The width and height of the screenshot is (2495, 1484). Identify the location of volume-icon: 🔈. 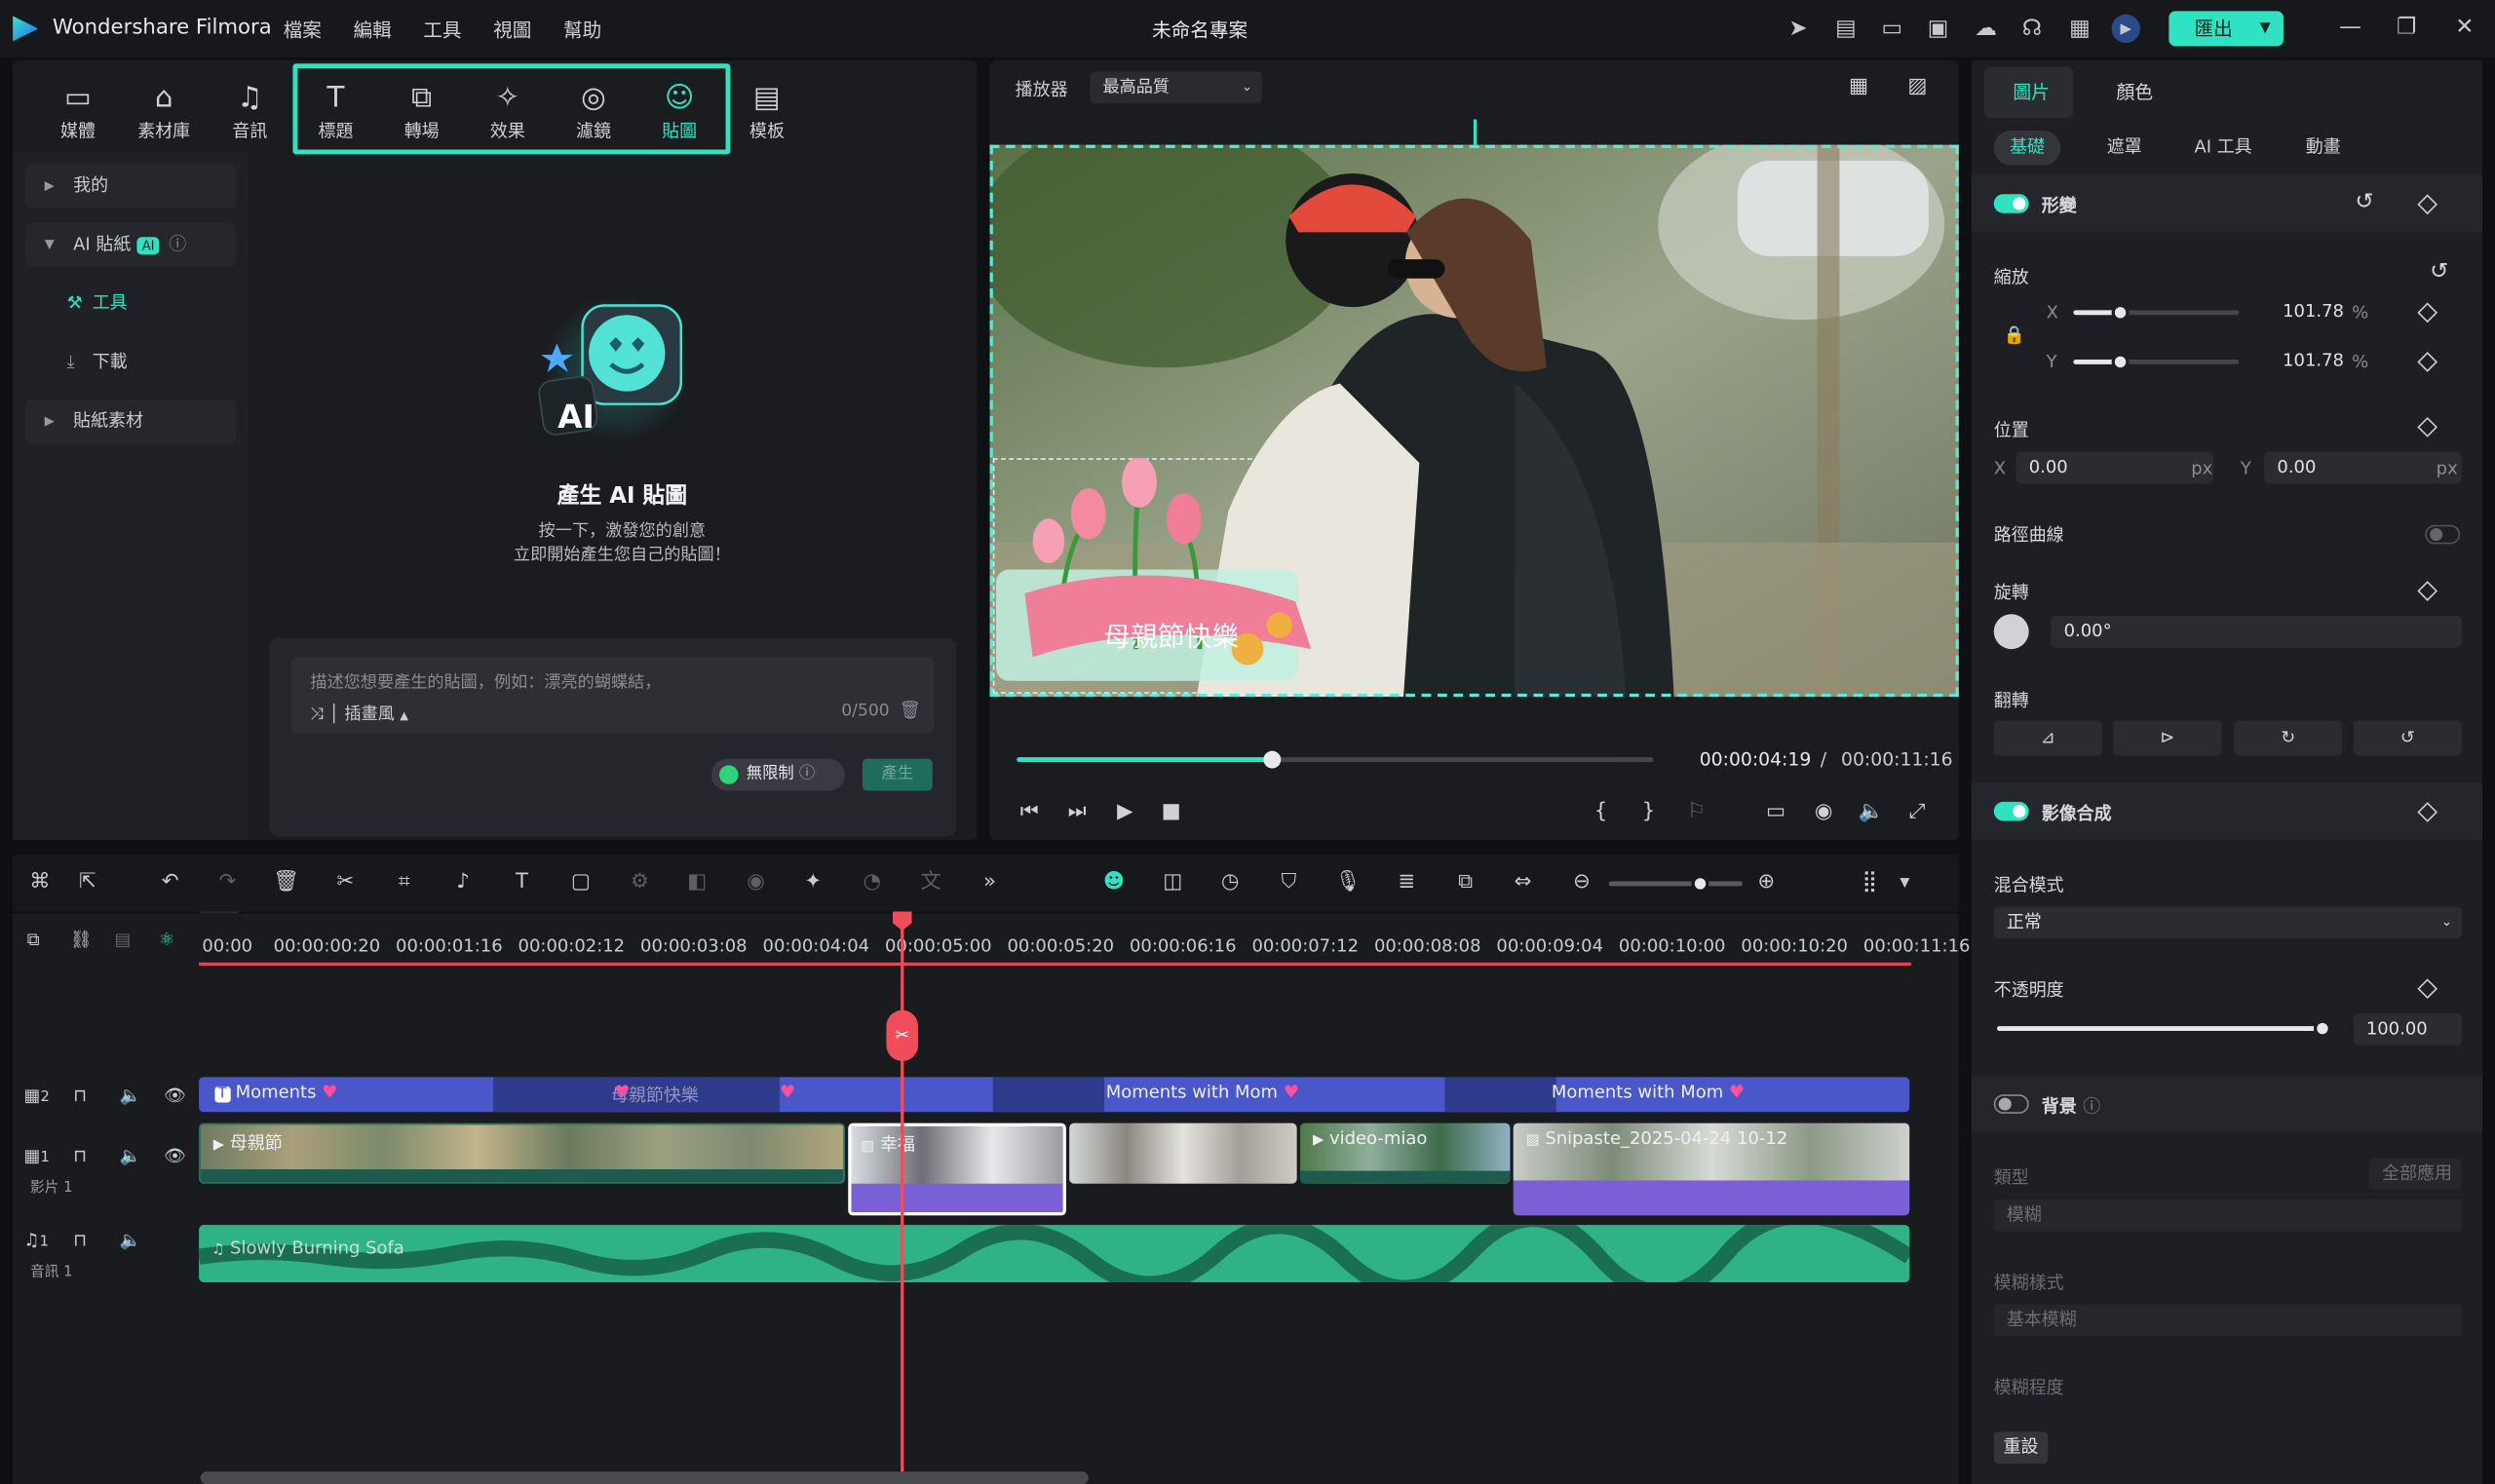
(1871, 813).